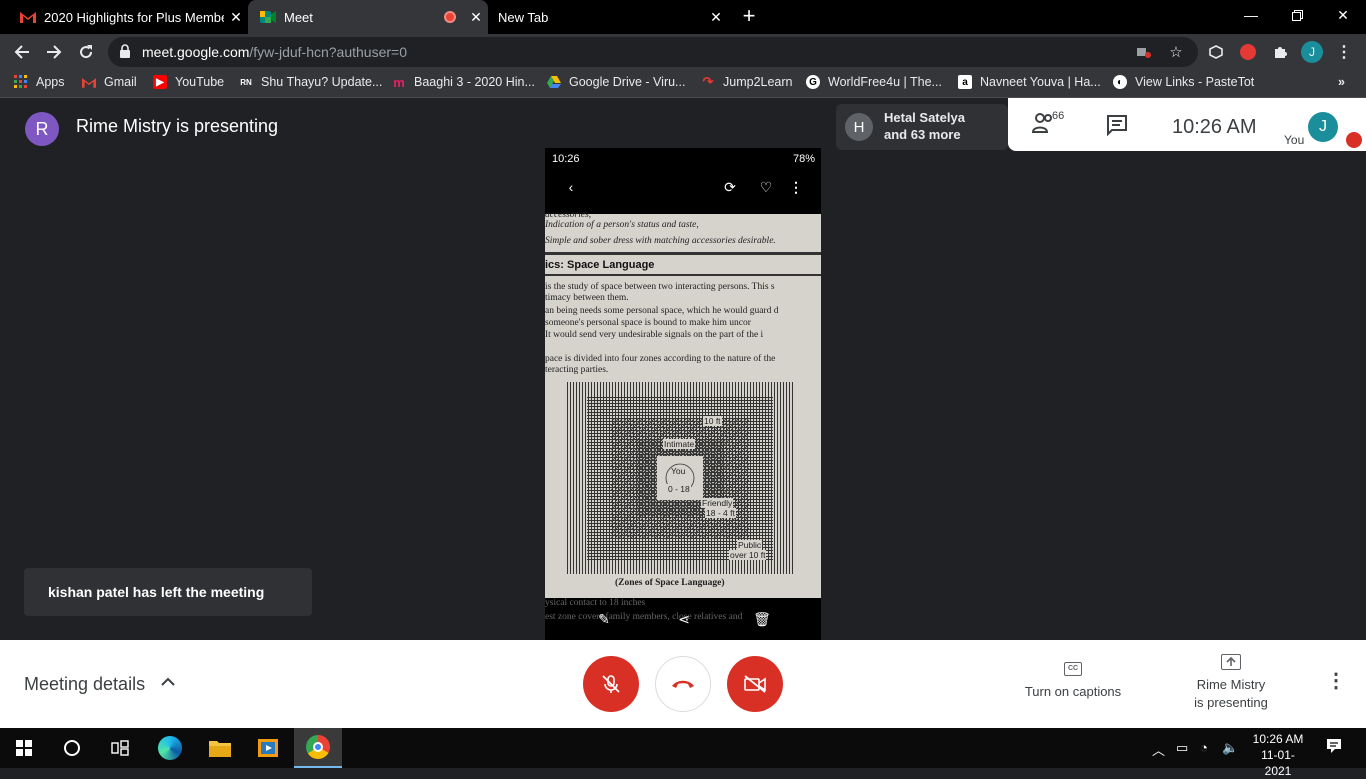 Image resolution: width=1366 pixels, height=779 pixels. Describe the element at coordinates (298, 17) in the screenshot. I see `tab-title: Meet` at that location.